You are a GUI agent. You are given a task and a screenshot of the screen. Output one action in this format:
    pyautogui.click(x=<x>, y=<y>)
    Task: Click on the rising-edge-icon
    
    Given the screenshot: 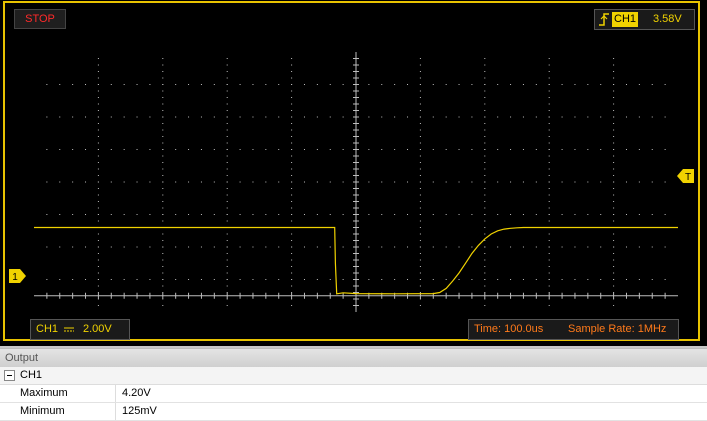 What is the action you would take?
    pyautogui.click(x=604, y=19)
    